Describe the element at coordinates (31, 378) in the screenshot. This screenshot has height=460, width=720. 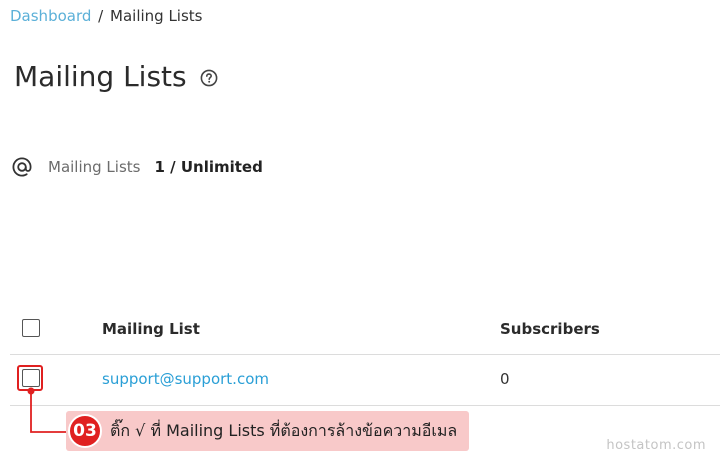
I see `row-select-checkbox` at that location.